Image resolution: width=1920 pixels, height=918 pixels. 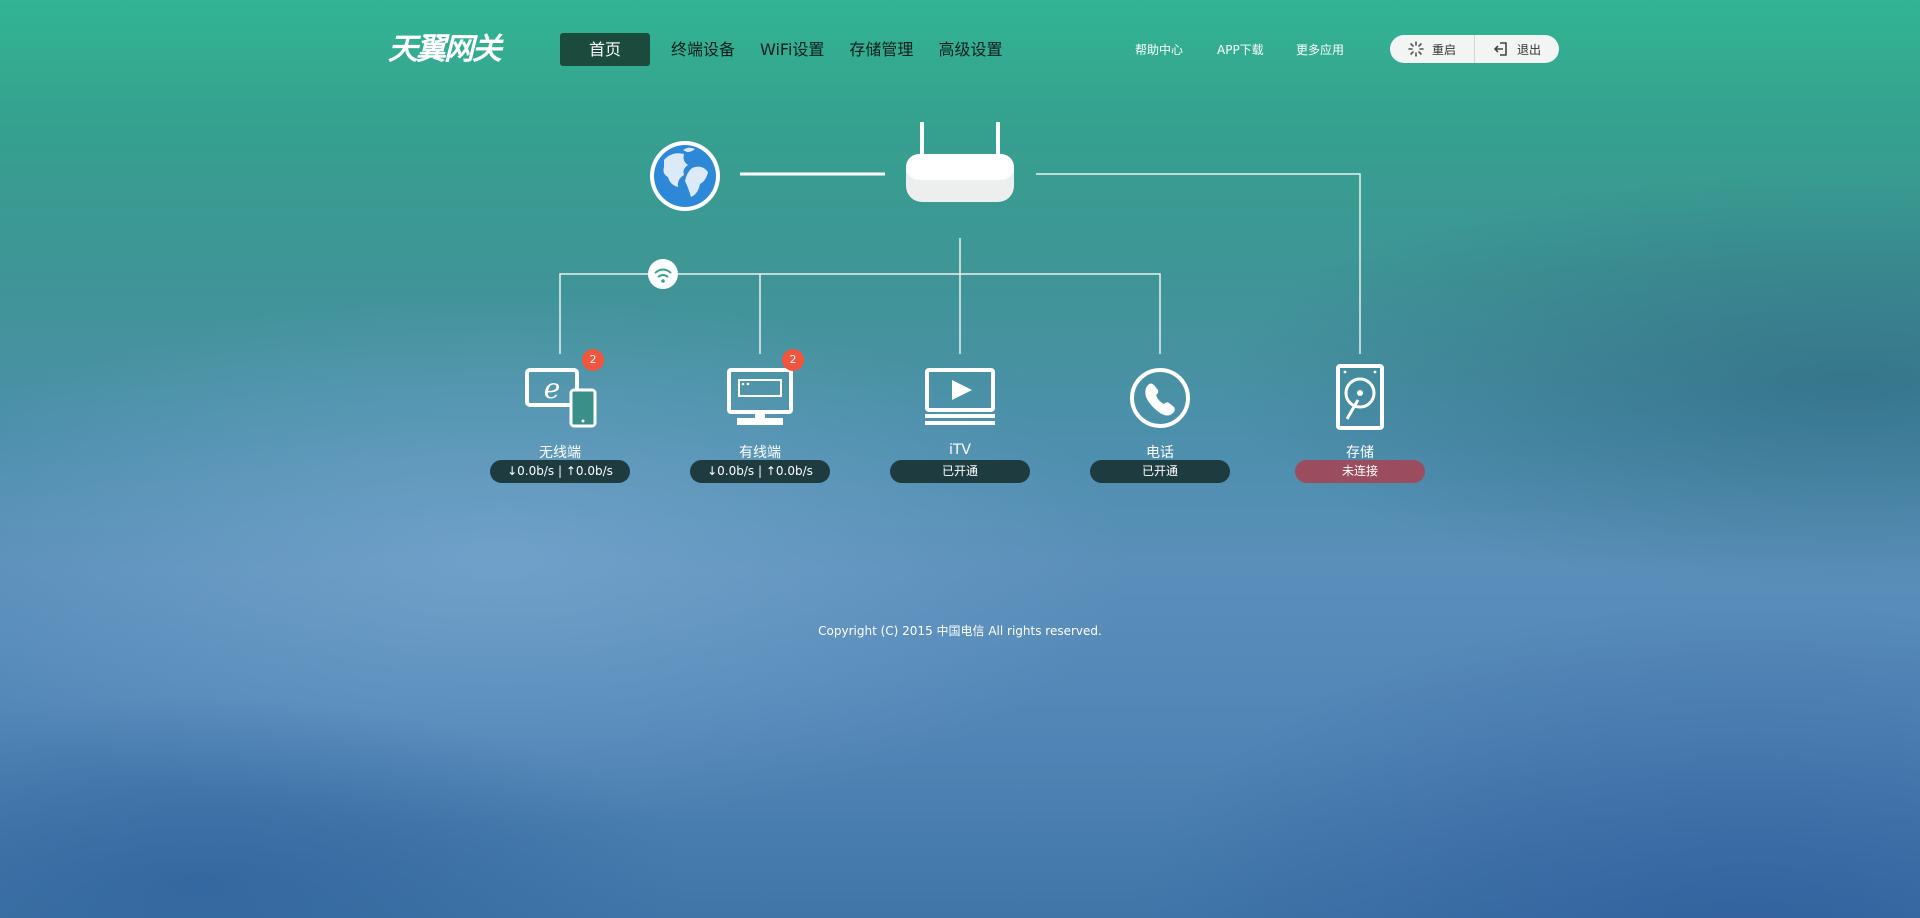 I want to click on router-icon, so click(x=960, y=162).